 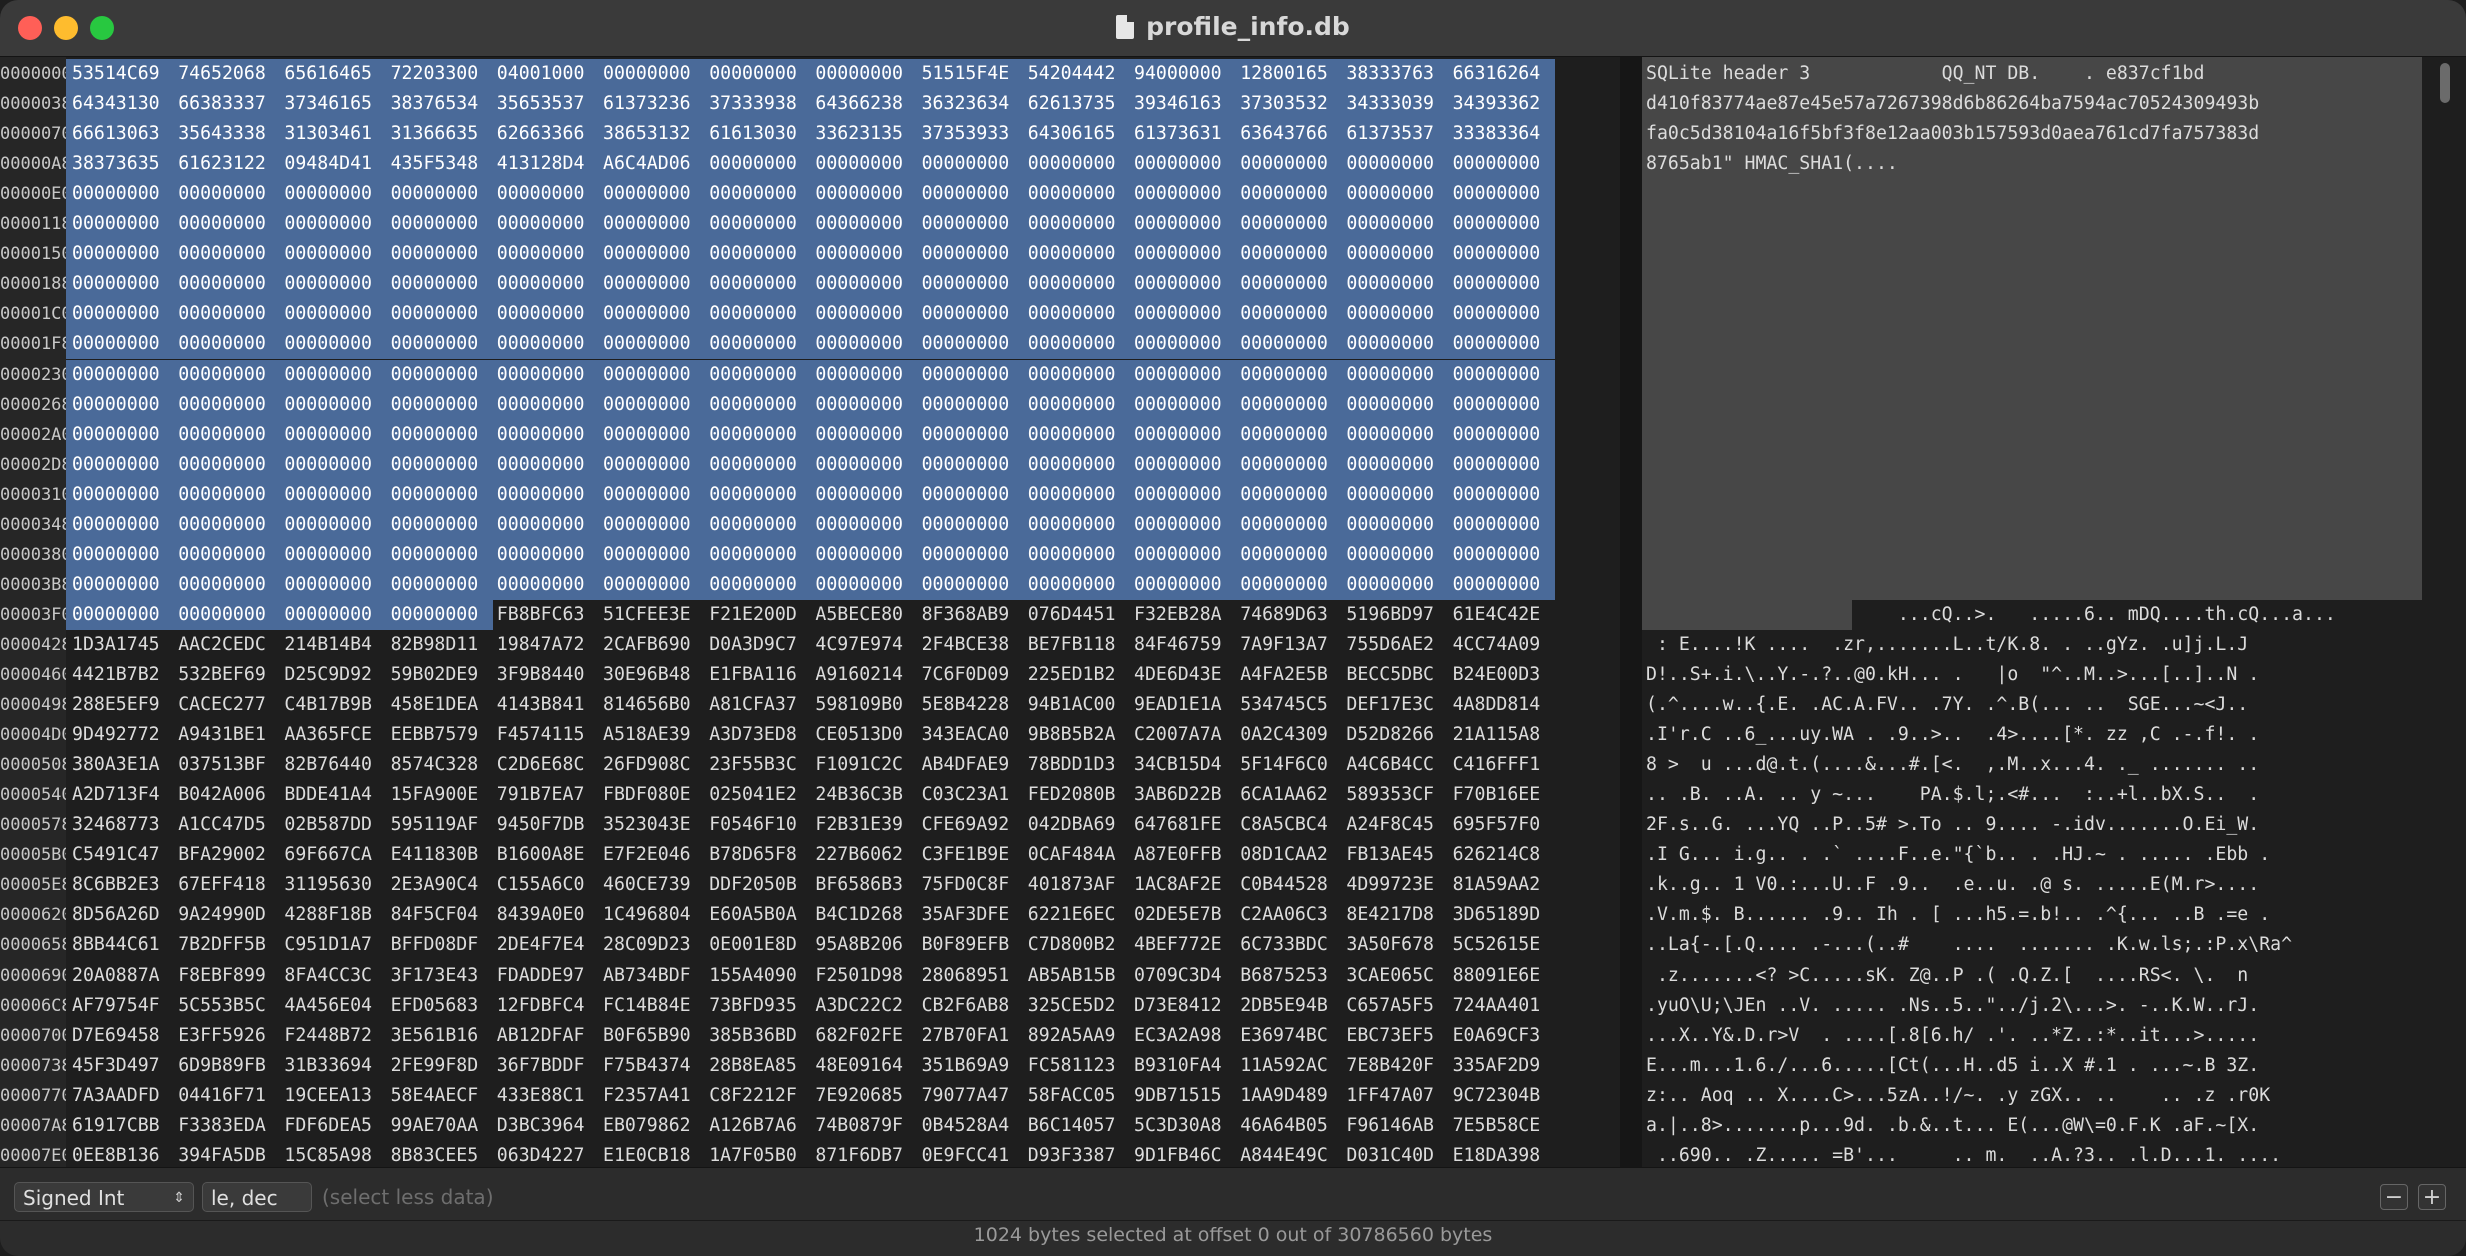 I want to click on hex-word: 385B36BD, so click(x=756, y=1036).